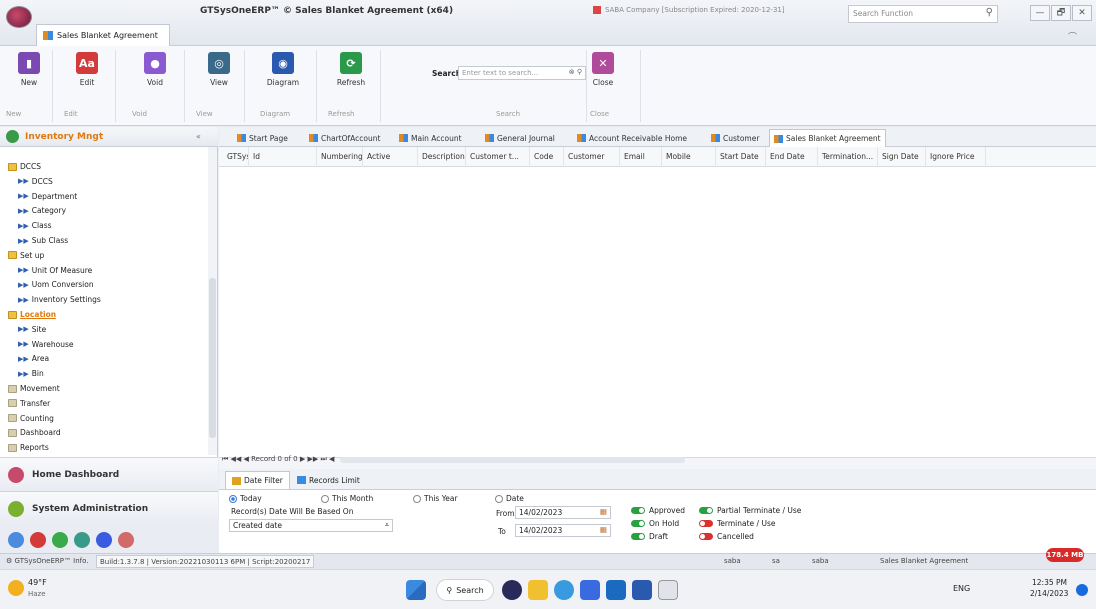  I want to click on tree-item: Location, so click(32, 314).